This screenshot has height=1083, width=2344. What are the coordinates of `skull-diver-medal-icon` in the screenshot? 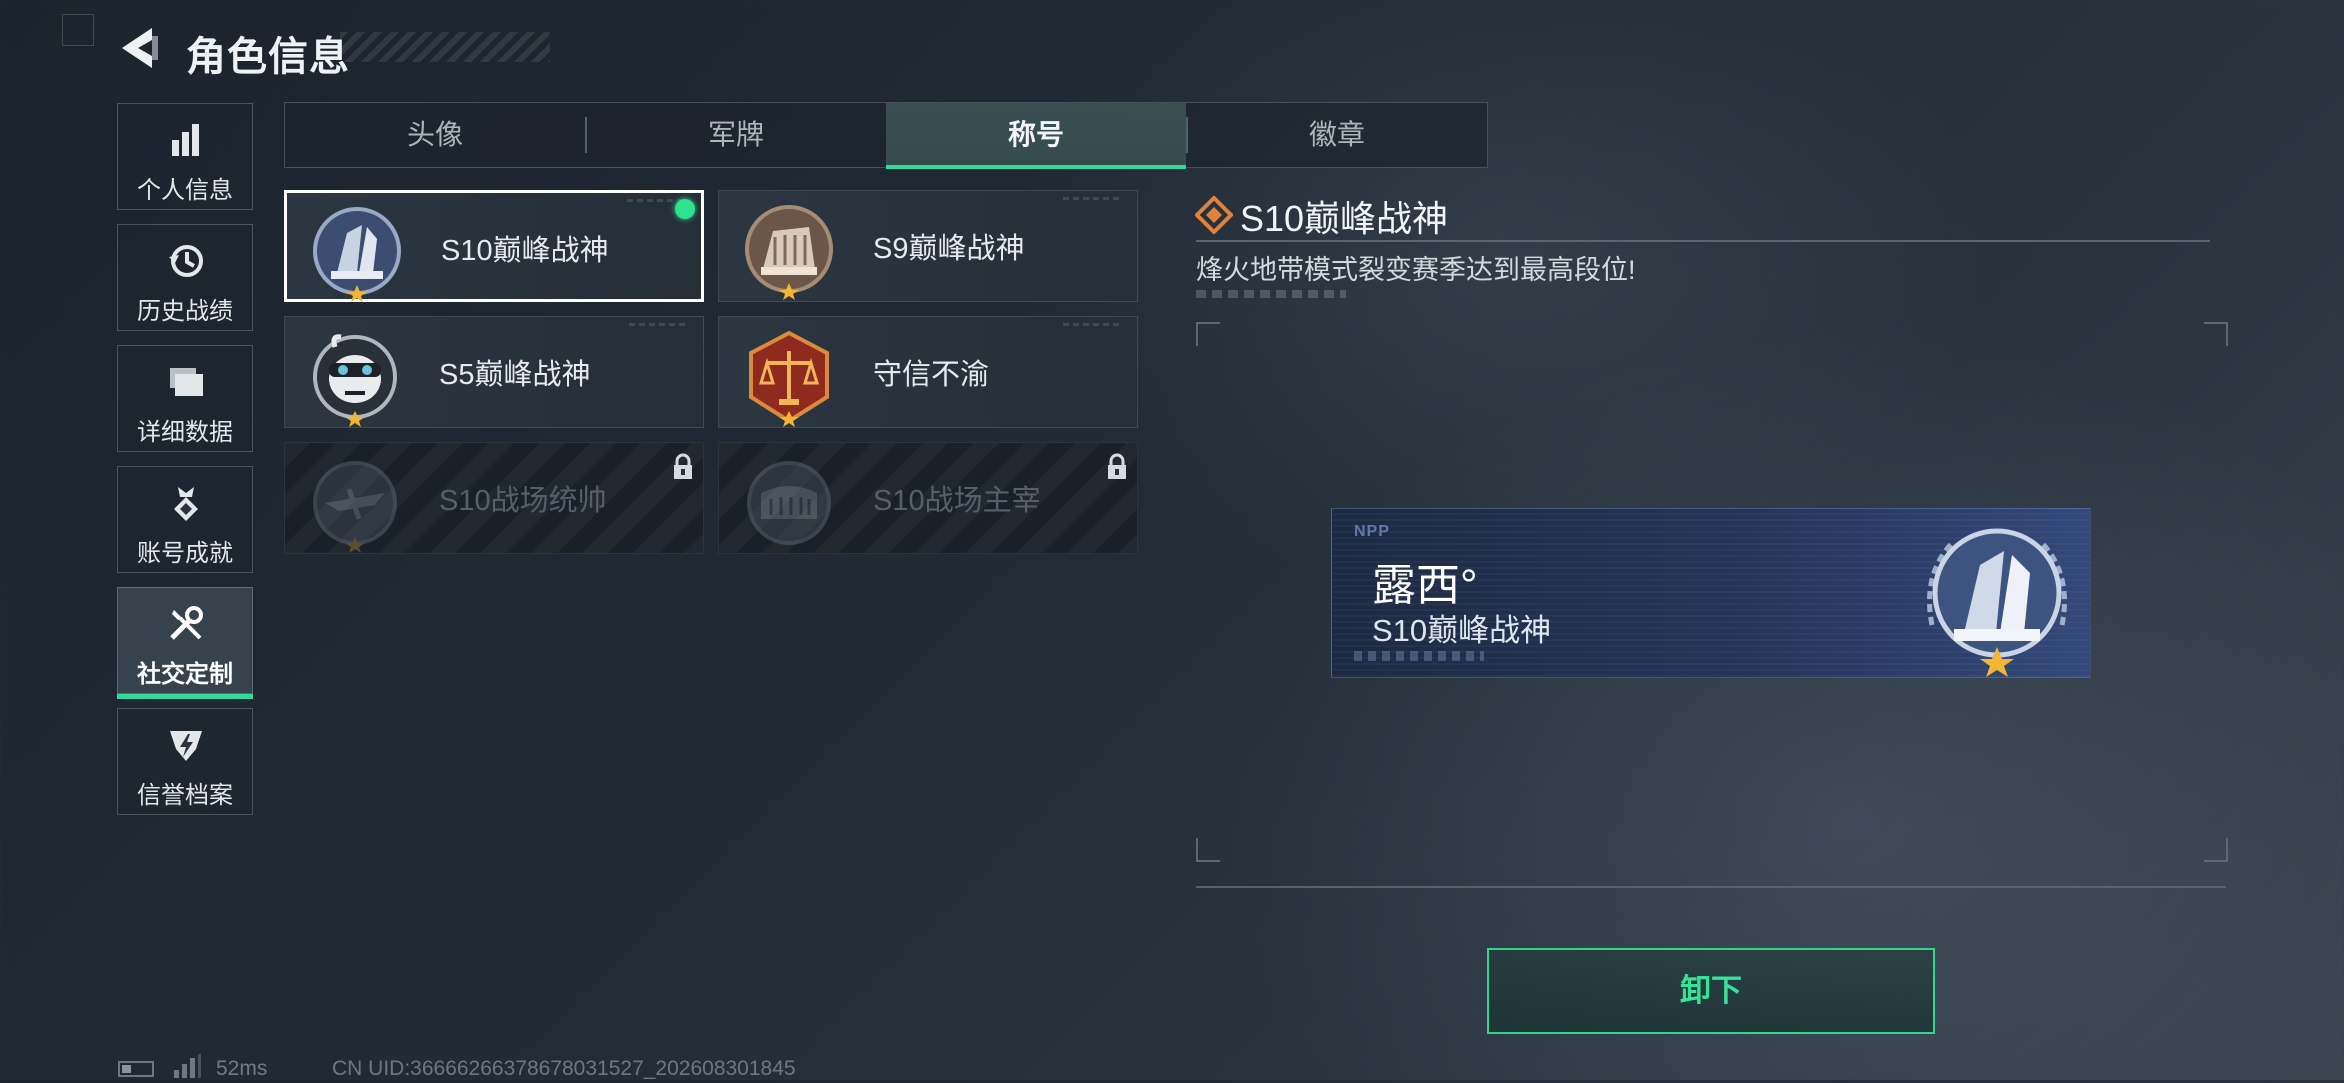 It's located at (355, 377).